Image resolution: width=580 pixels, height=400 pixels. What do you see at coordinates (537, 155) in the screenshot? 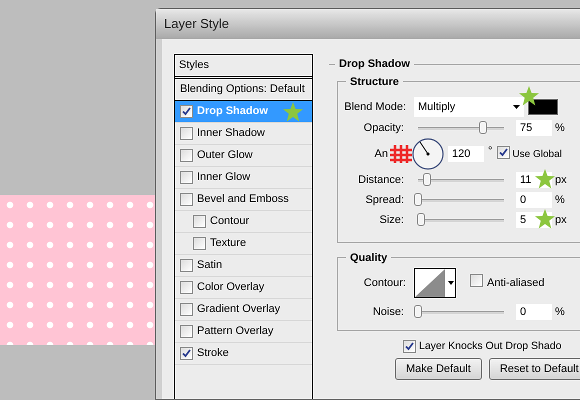
I see `use-global-label: Use Global` at bounding box center [537, 155].